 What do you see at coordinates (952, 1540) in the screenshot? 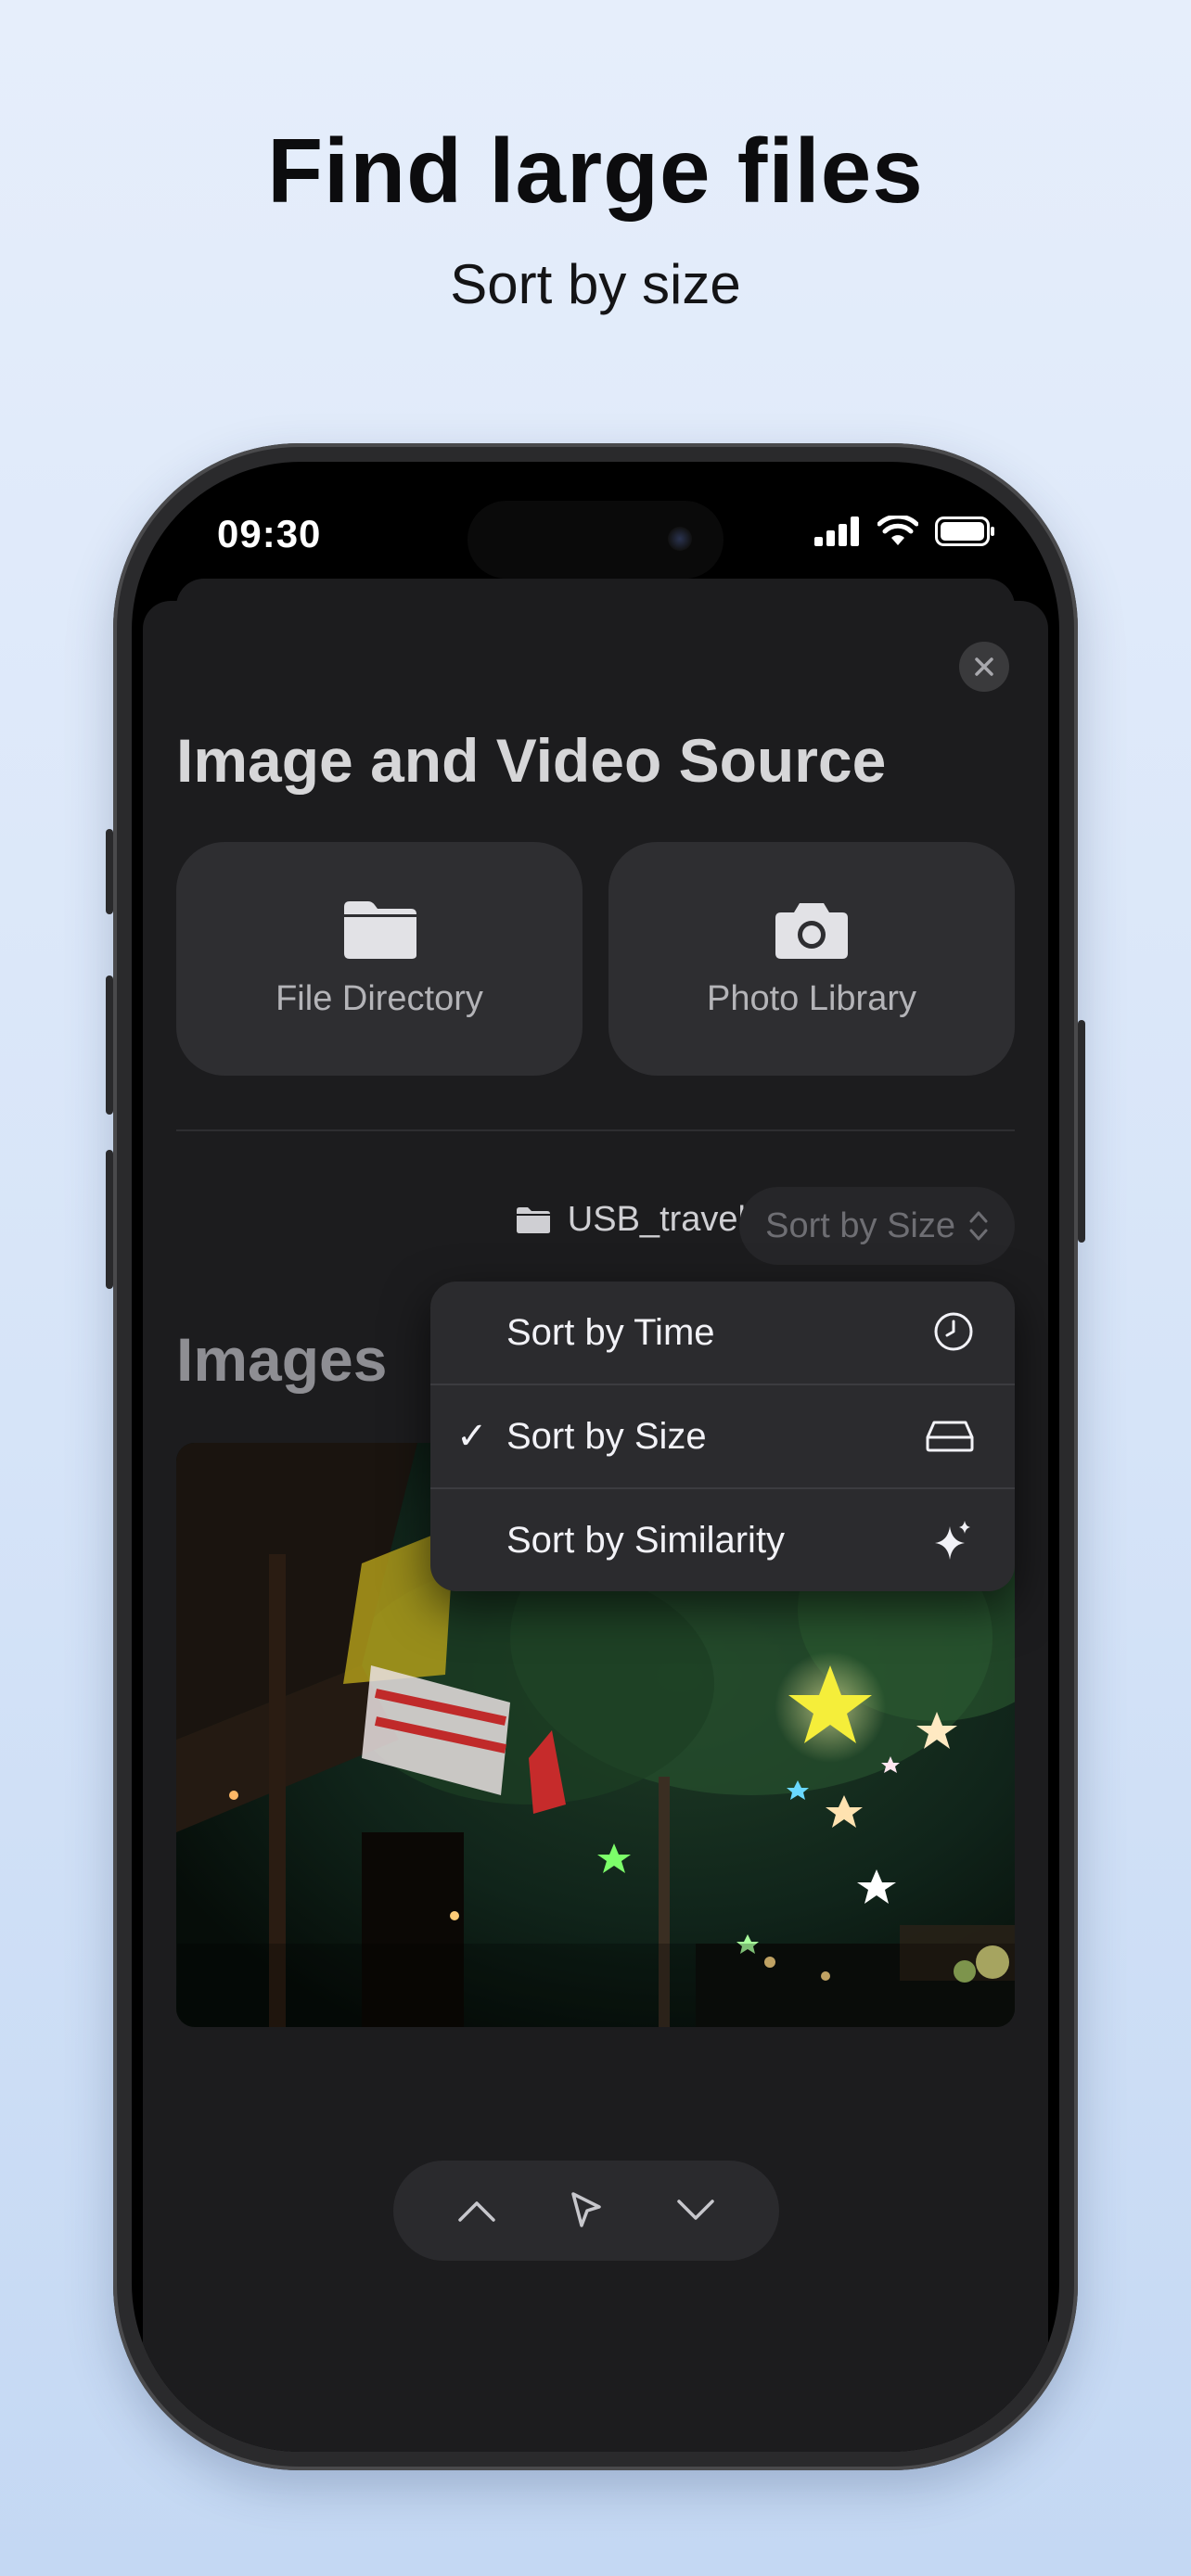
I see `sparkles-icon` at bounding box center [952, 1540].